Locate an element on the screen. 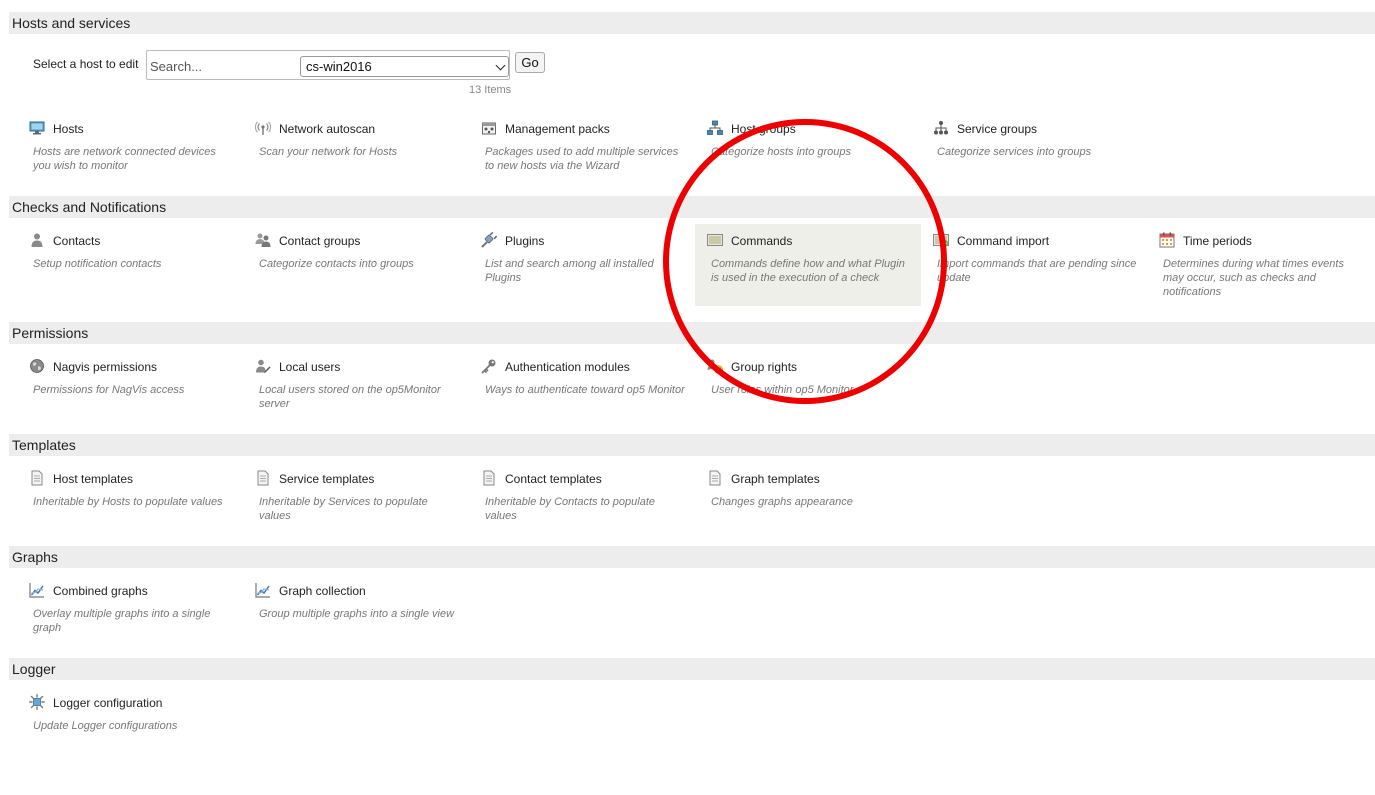  host-select-value: cs-win2016 is located at coordinates (339, 66).